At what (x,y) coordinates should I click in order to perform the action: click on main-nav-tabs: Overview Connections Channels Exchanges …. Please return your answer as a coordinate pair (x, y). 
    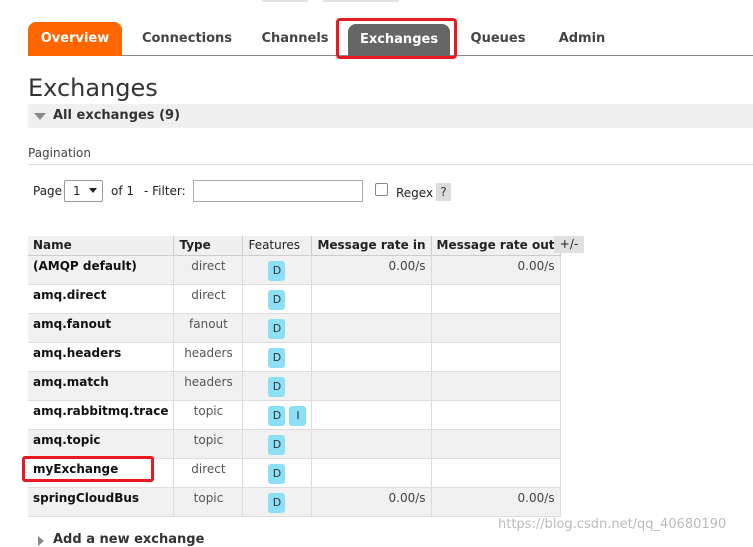
    Looking at the image, I should click on (390, 39).